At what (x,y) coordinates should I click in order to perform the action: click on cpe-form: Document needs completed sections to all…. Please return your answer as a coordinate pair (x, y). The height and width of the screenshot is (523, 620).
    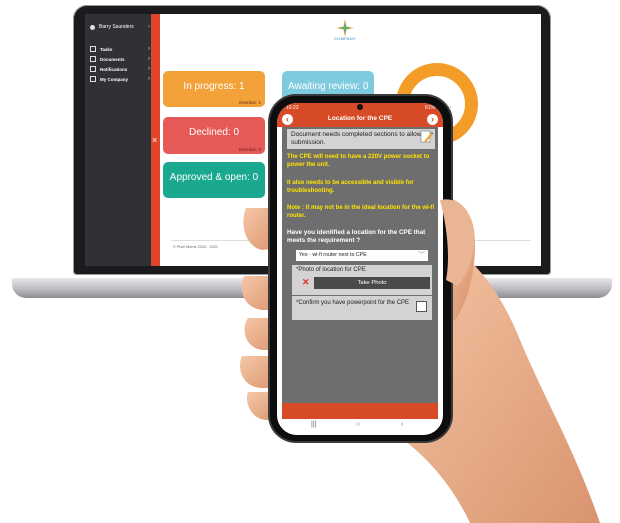
    Looking at the image, I should click on (360, 278).